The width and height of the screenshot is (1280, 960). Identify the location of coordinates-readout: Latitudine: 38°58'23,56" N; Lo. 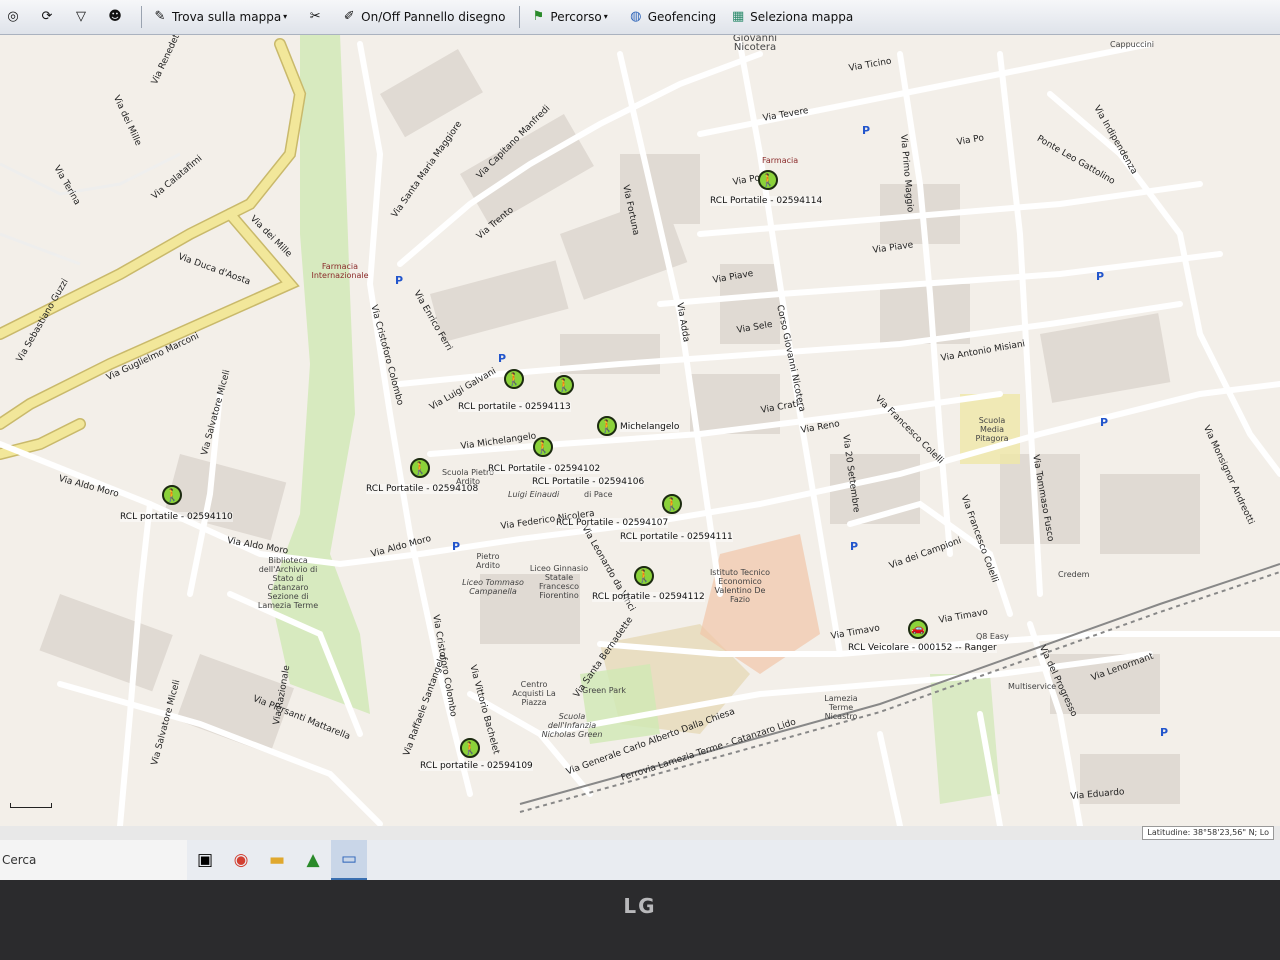
(1208, 833).